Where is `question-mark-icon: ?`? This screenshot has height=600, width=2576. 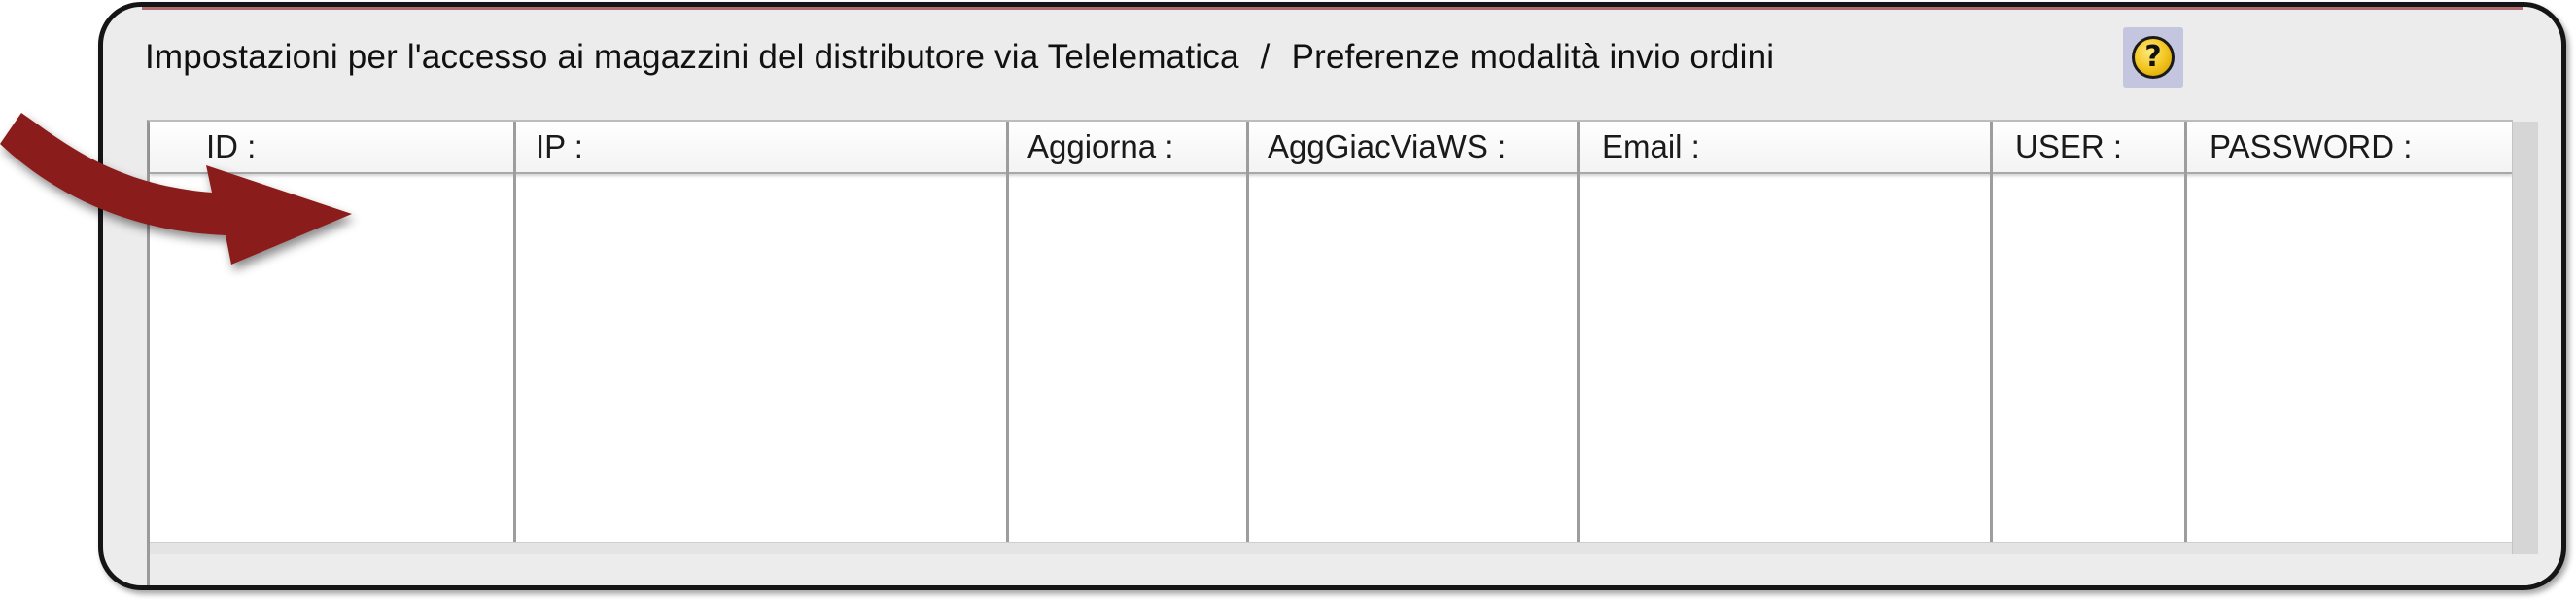
question-mark-icon: ? is located at coordinates (2153, 57).